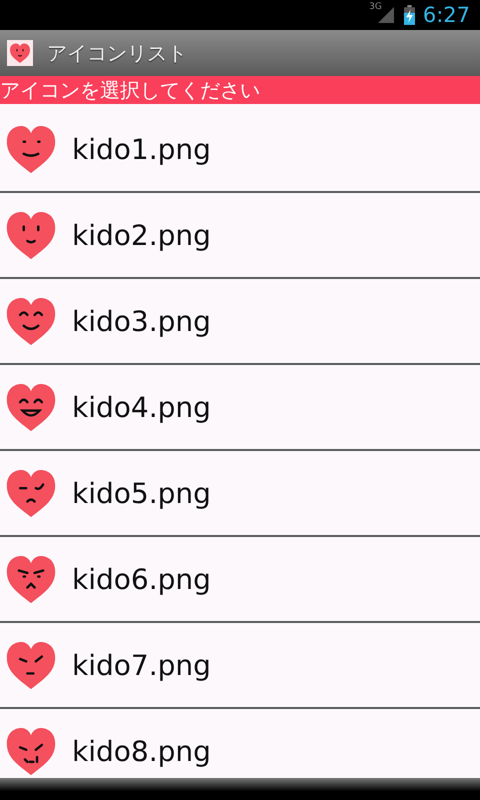  Describe the element at coordinates (240, 494) in the screenshot. I see `list-item: kido5.png` at that location.